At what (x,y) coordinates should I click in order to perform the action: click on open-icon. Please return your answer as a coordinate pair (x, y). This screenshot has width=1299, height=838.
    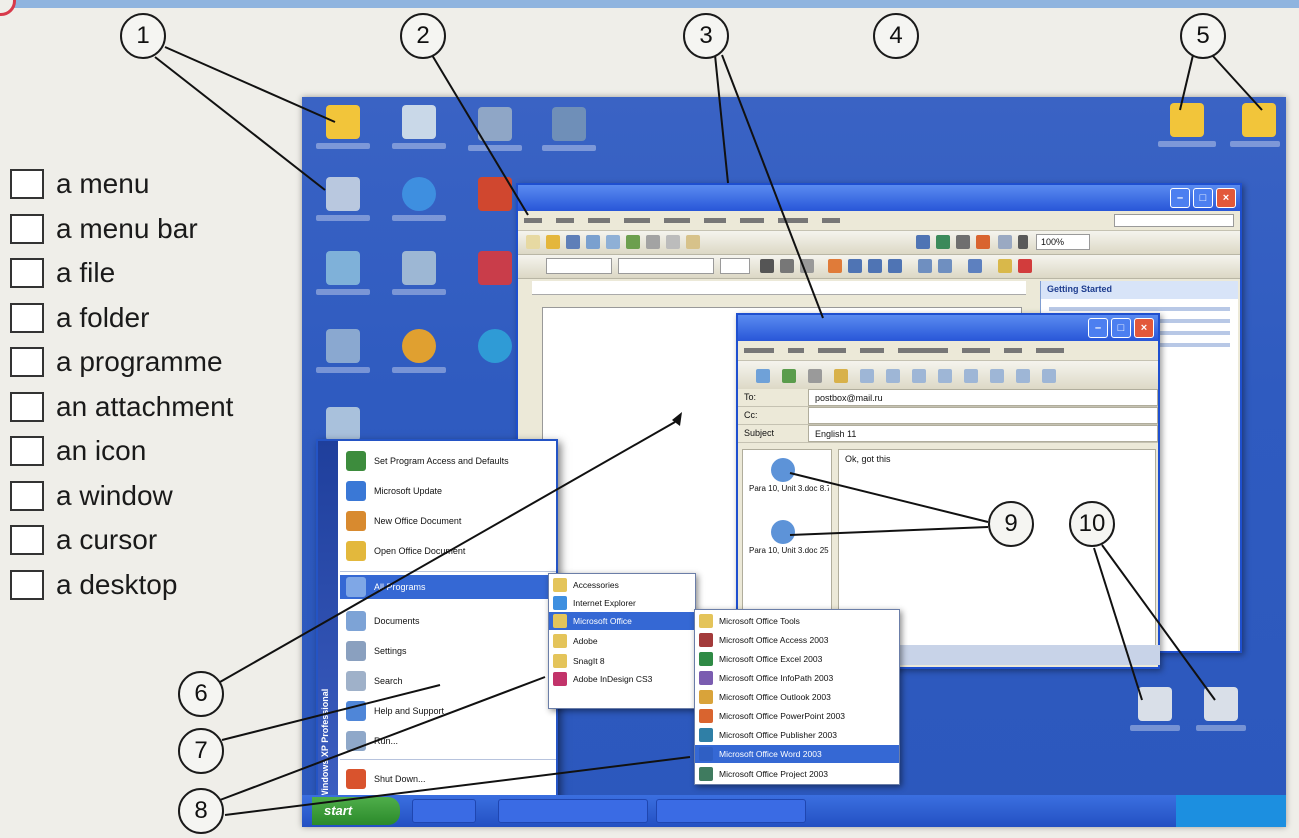
    Looking at the image, I should click on (553, 242).